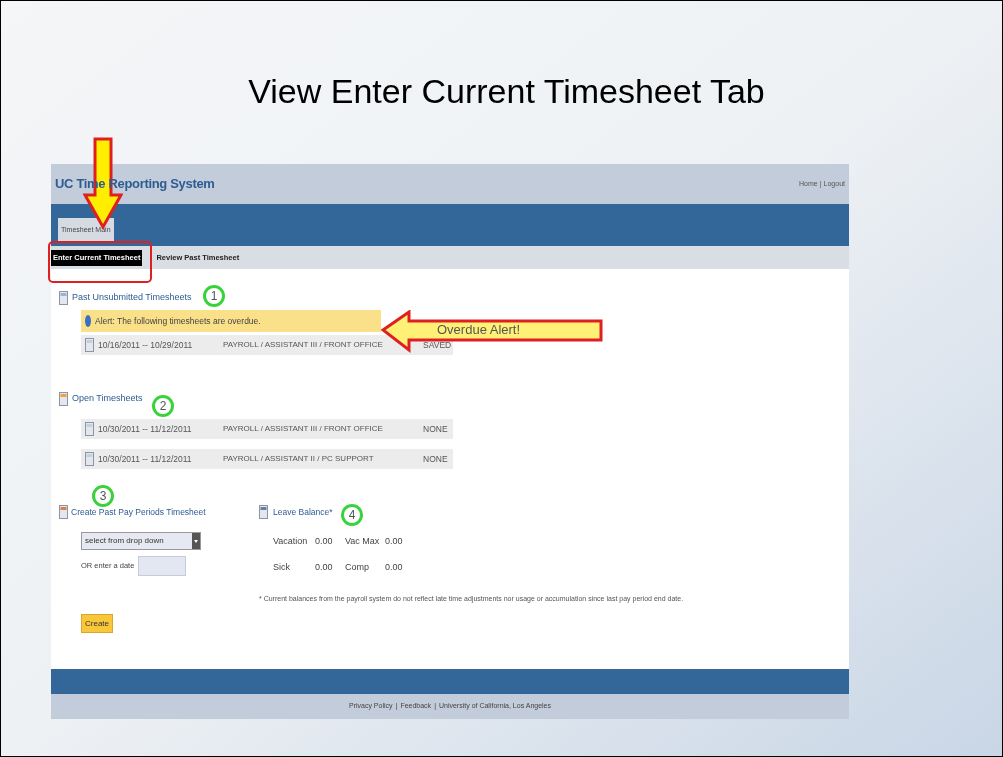 This screenshot has height=757, width=1003. I want to click on section-heading: Open Timesheets, so click(107, 399).